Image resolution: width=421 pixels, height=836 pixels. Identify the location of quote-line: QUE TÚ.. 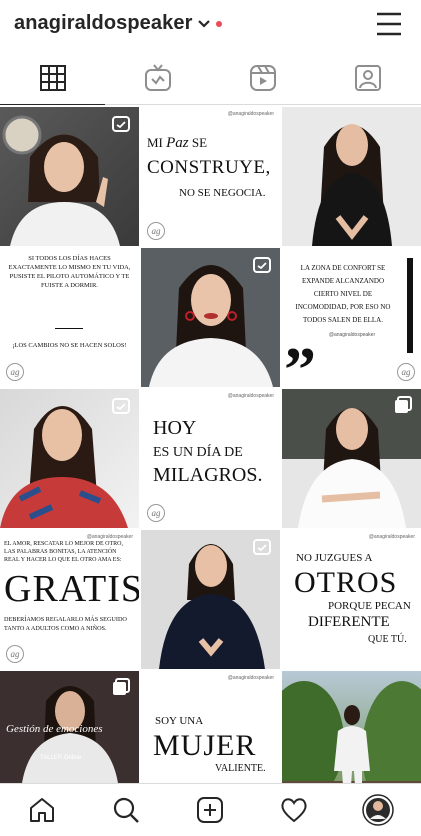
(387, 639).